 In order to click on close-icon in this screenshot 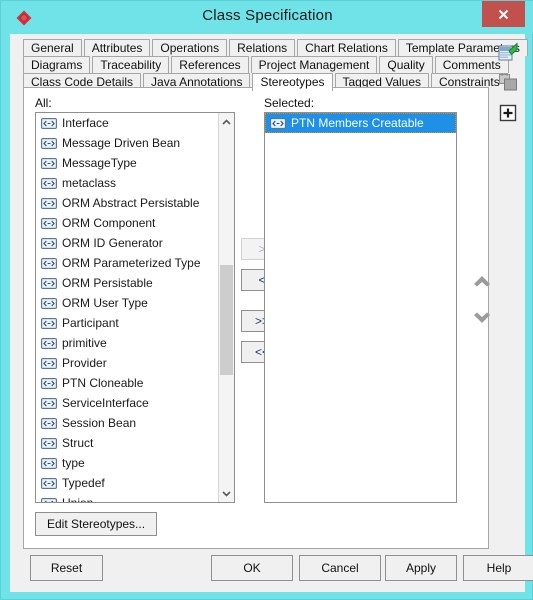, I will do `click(503, 14)`.